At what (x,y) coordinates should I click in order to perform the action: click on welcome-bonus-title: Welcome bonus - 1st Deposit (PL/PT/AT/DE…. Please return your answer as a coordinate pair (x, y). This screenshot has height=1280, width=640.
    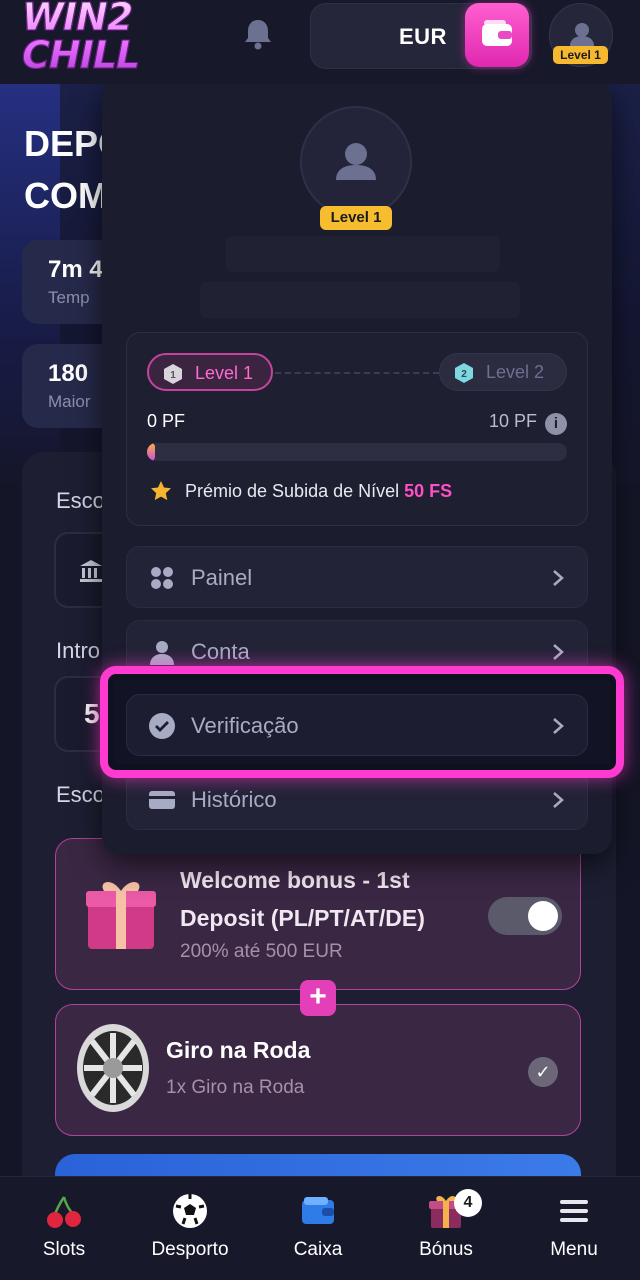
    Looking at the image, I should click on (302, 899).